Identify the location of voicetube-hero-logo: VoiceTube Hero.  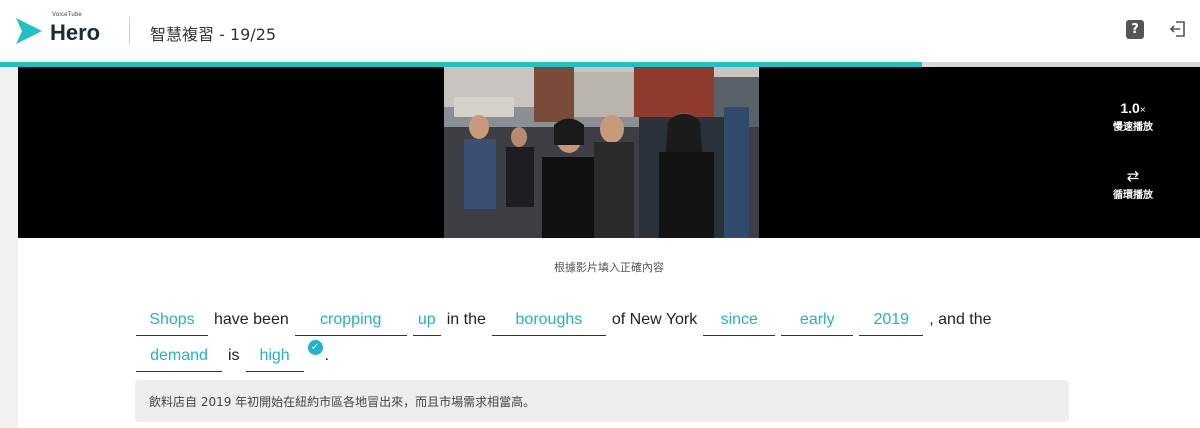
(69, 31).